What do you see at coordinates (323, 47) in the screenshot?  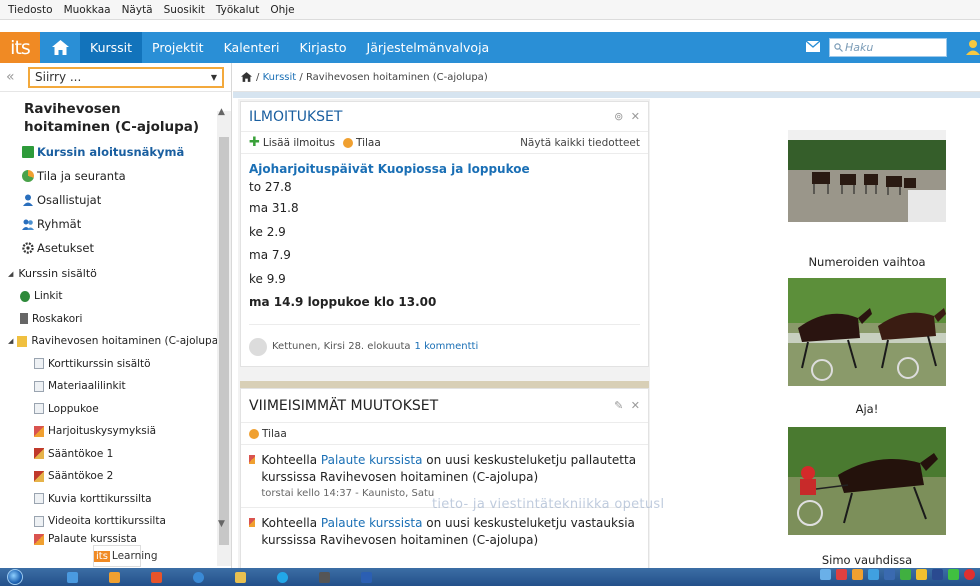 I see `tab-library: Kirjasto` at bounding box center [323, 47].